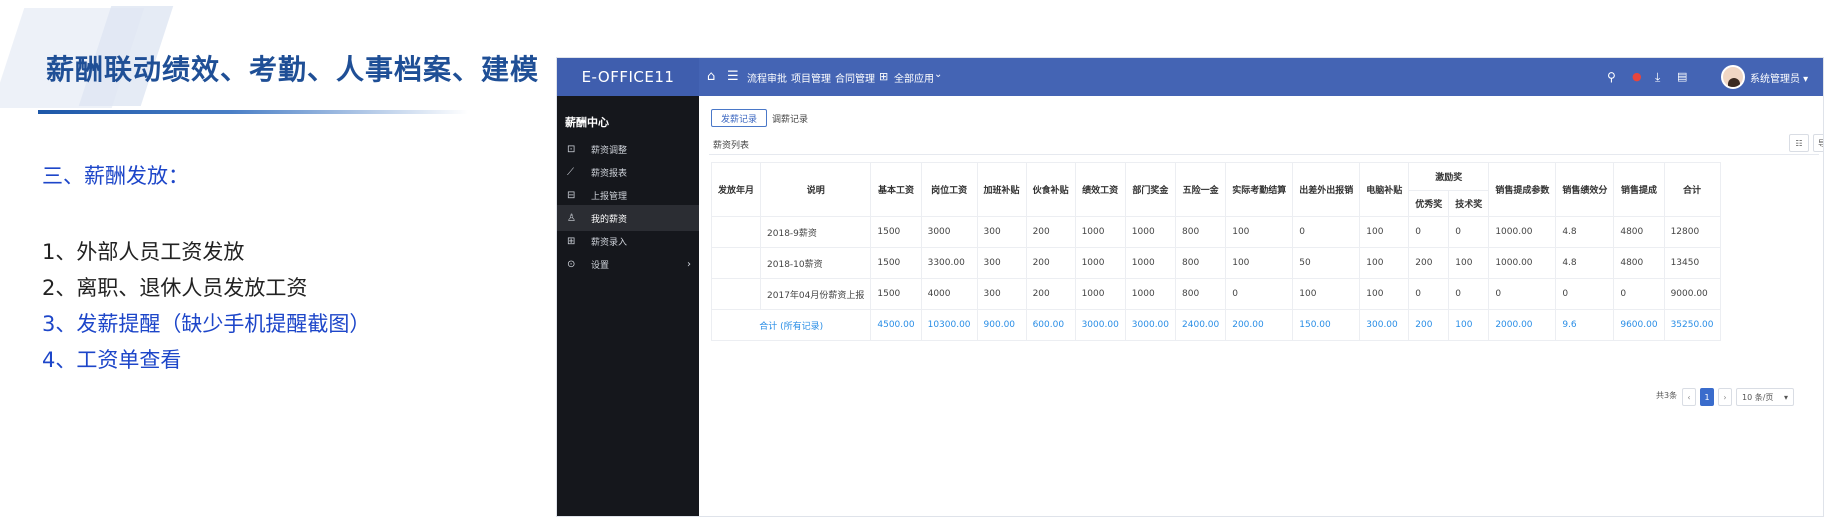  What do you see at coordinates (628, 77) in the screenshot?
I see `app-logo: E-OFFICE11` at bounding box center [628, 77].